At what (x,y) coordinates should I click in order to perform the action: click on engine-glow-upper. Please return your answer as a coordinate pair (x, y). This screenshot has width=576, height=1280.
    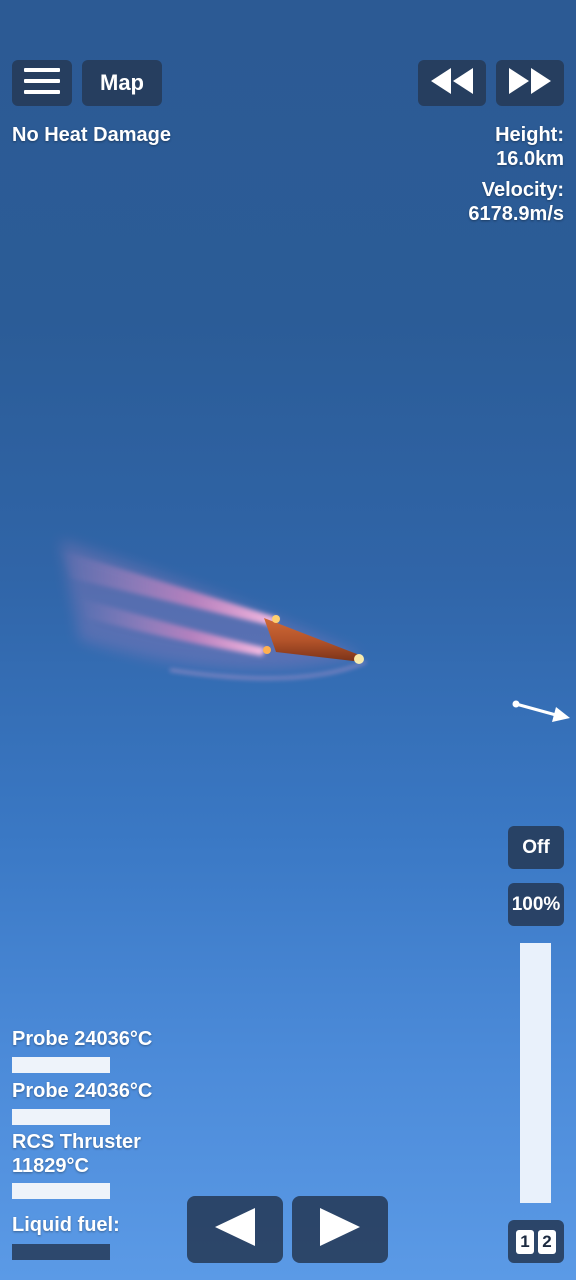
    Looking at the image, I should click on (276, 619).